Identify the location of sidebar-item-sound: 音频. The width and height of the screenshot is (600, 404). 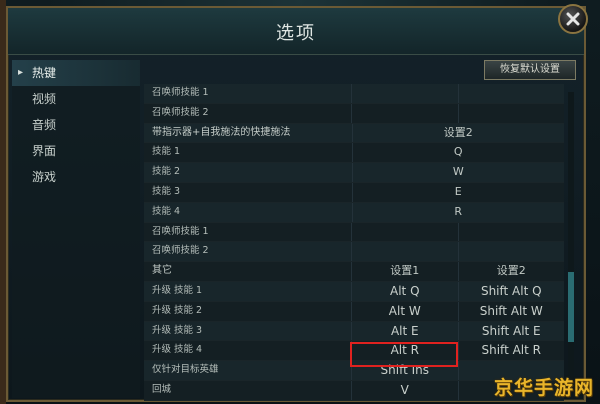
(76, 125).